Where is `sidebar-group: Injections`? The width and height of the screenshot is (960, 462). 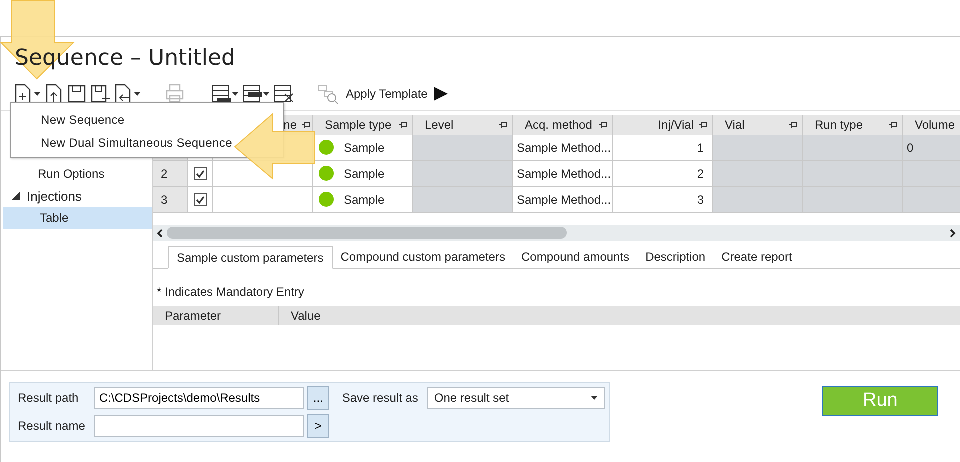
sidebar-group: Injections is located at coordinates (76, 196).